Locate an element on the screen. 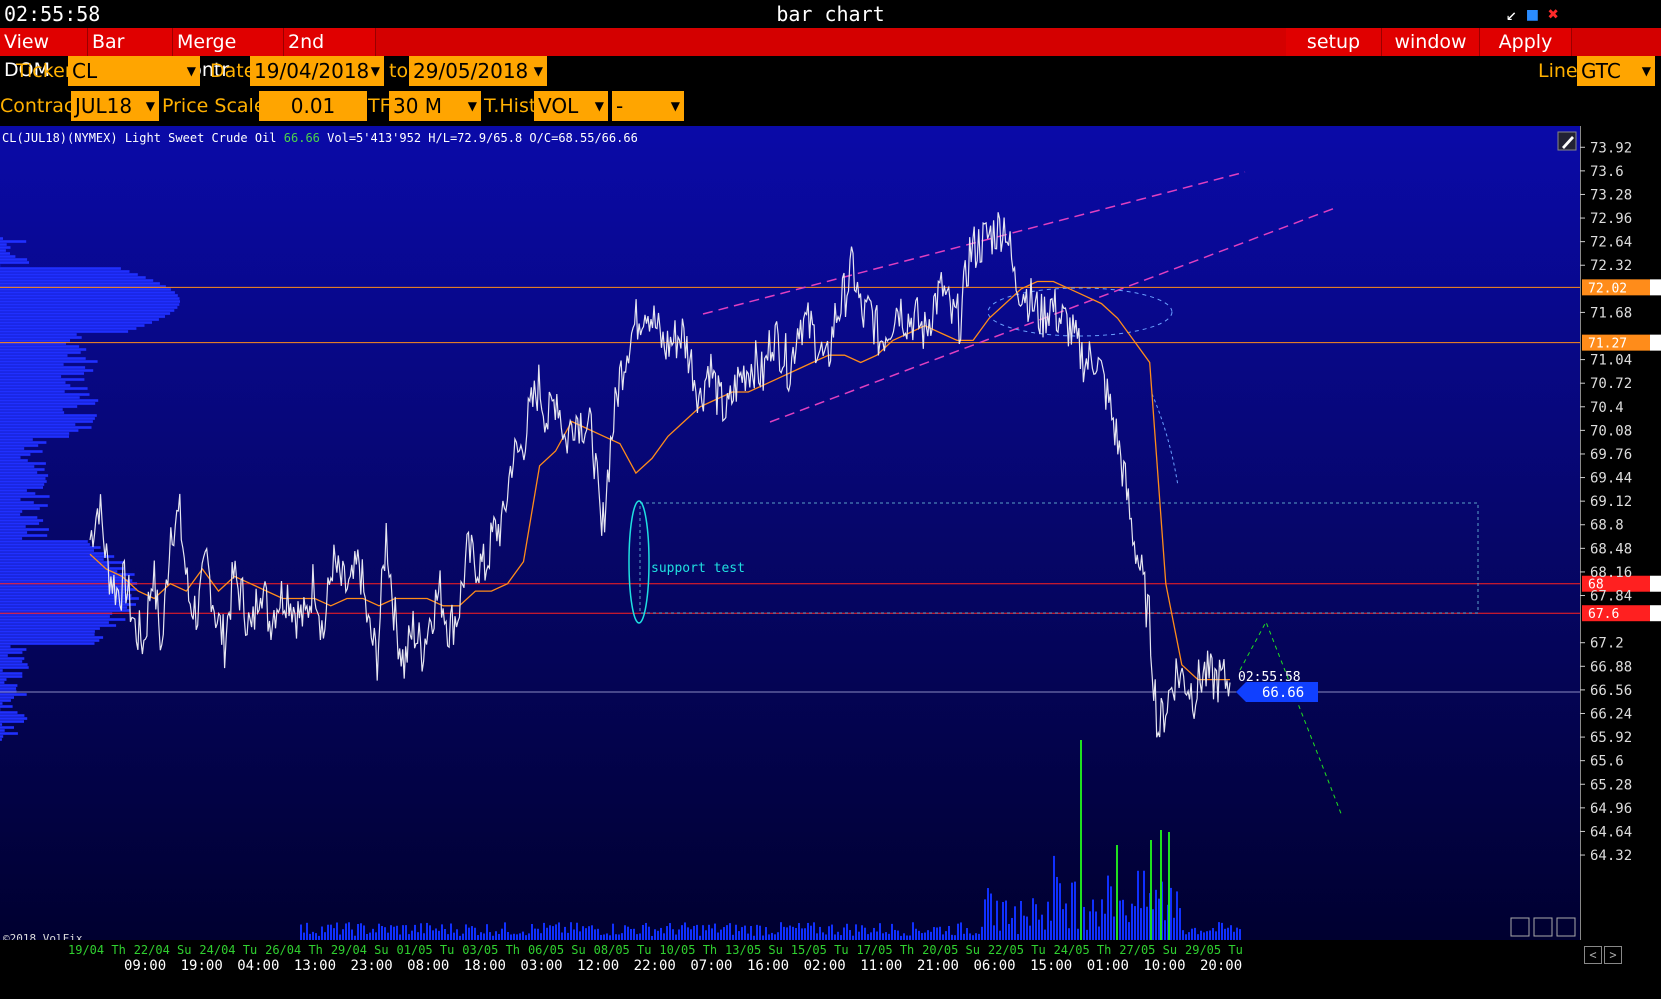  x-tick-date: 29/05 Tu is located at coordinates (1214, 950).